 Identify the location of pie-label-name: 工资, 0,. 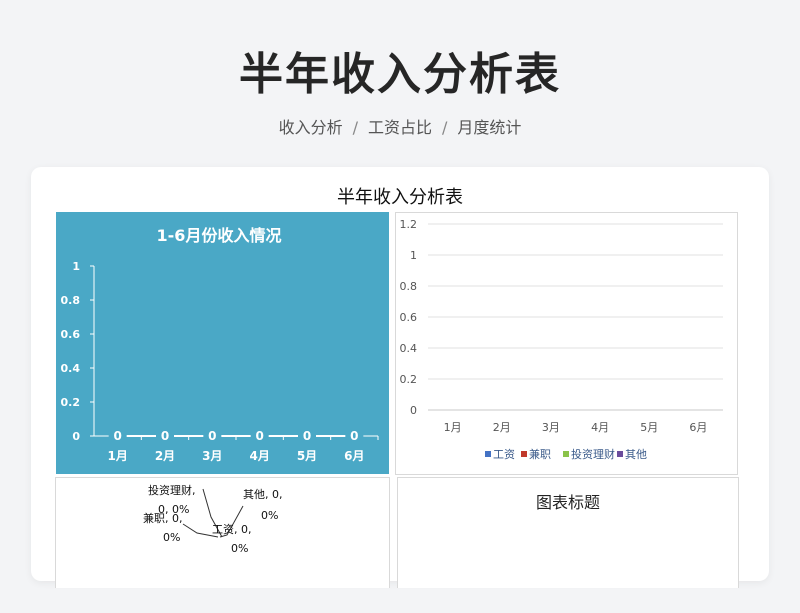
(232, 529).